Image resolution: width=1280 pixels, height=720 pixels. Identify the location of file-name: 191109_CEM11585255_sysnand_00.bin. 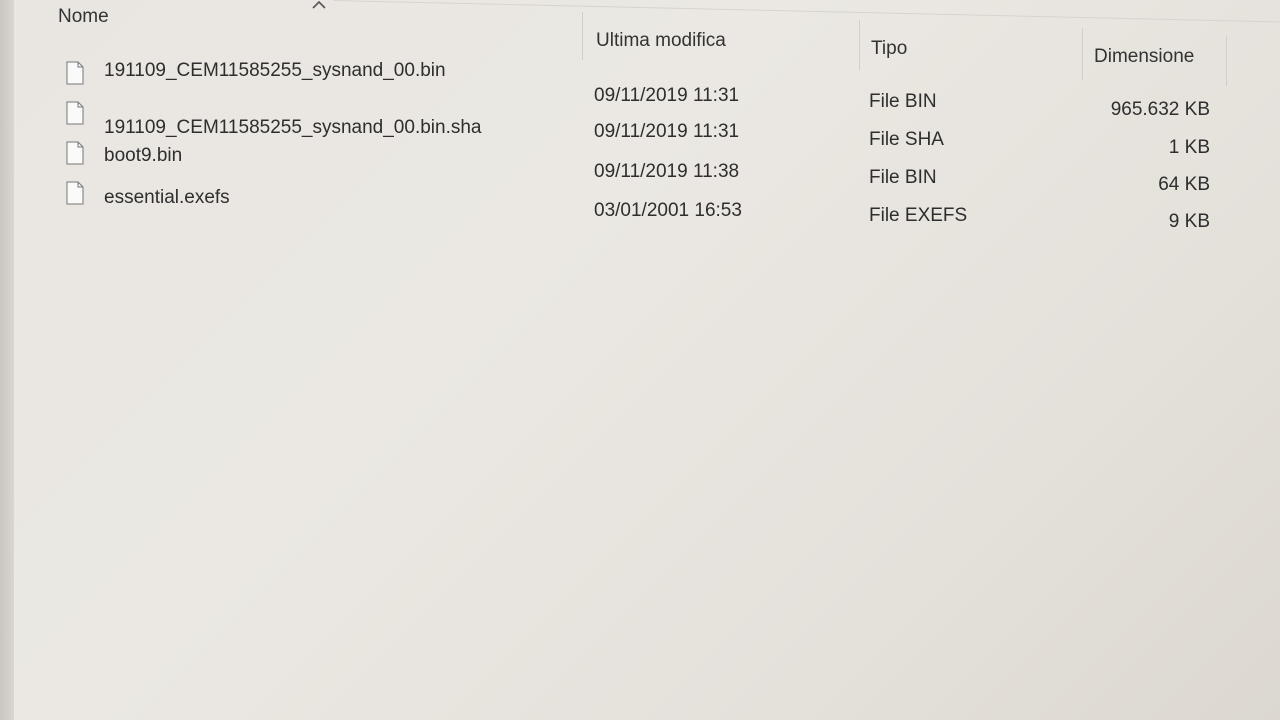
(275, 70).